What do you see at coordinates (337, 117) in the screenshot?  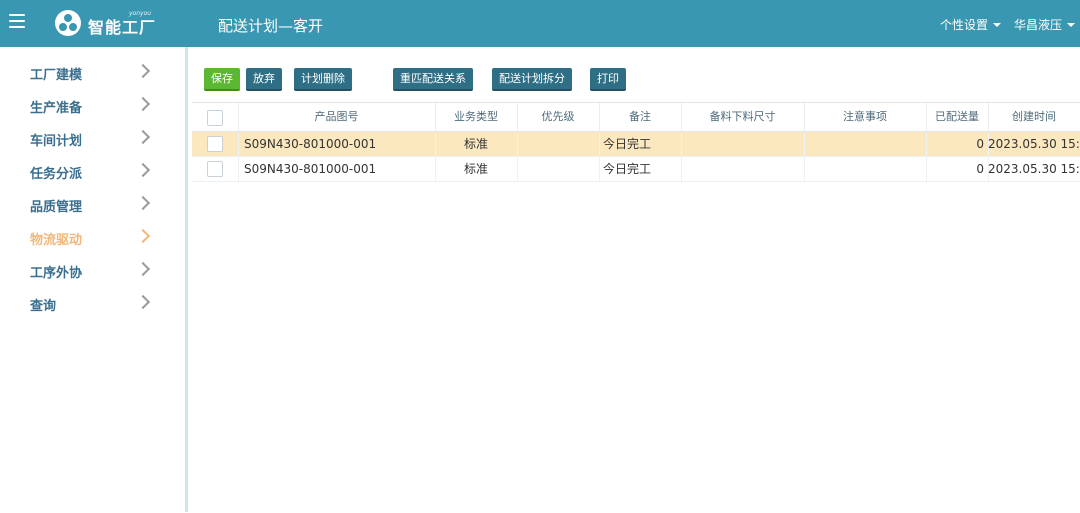 I see `column-header-product-no: 产品图号` at bounding box center [337, 117].